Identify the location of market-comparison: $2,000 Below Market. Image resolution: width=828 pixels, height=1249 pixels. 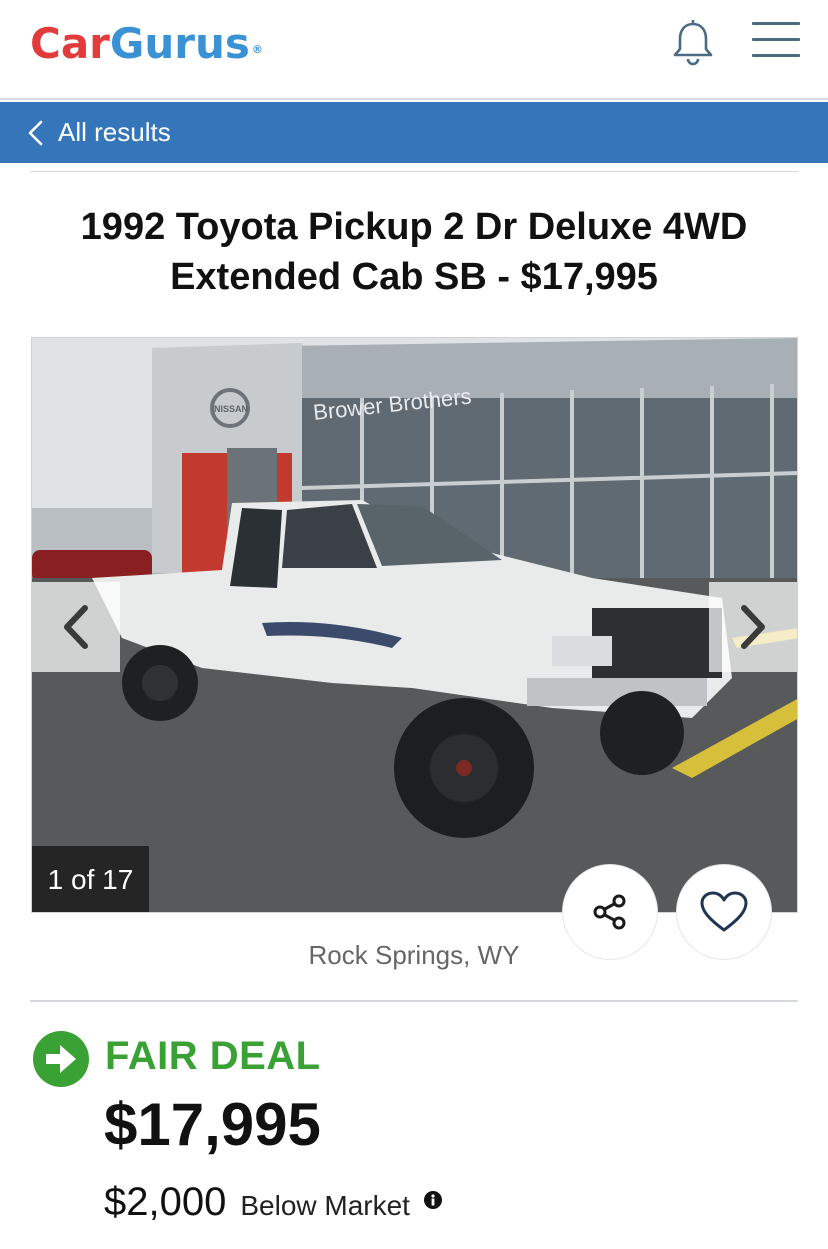
(257, 1202).